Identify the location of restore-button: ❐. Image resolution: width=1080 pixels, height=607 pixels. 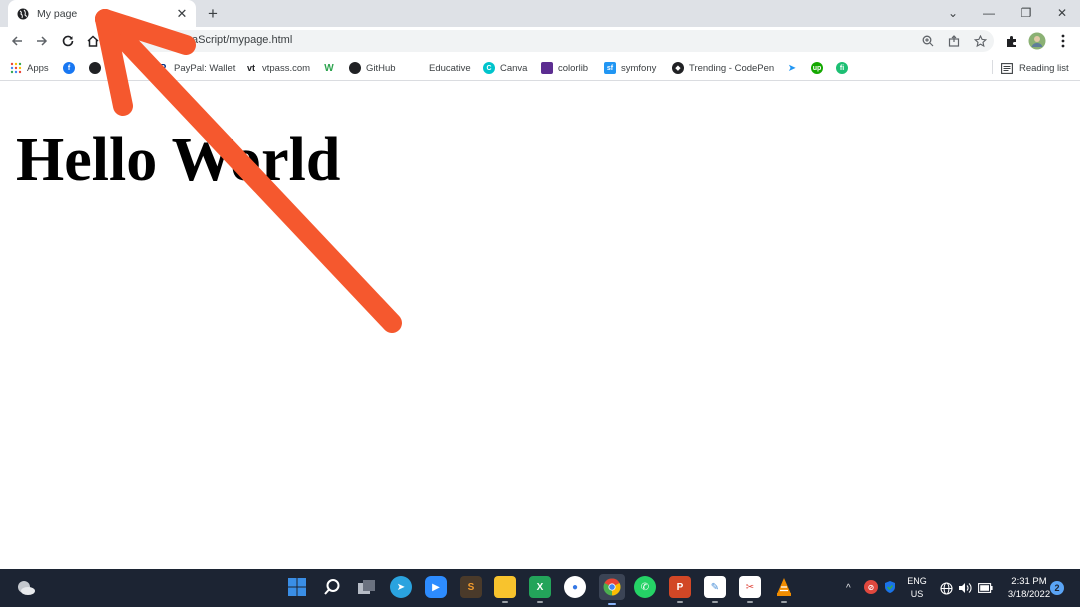
(1026, 13).